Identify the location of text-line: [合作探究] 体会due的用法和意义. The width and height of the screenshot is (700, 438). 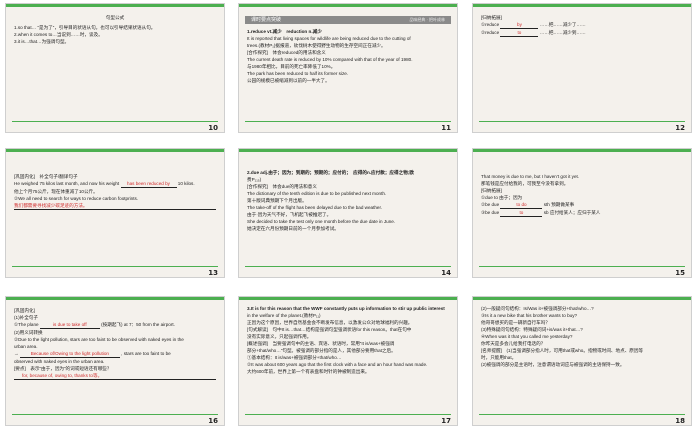
(282, 186).